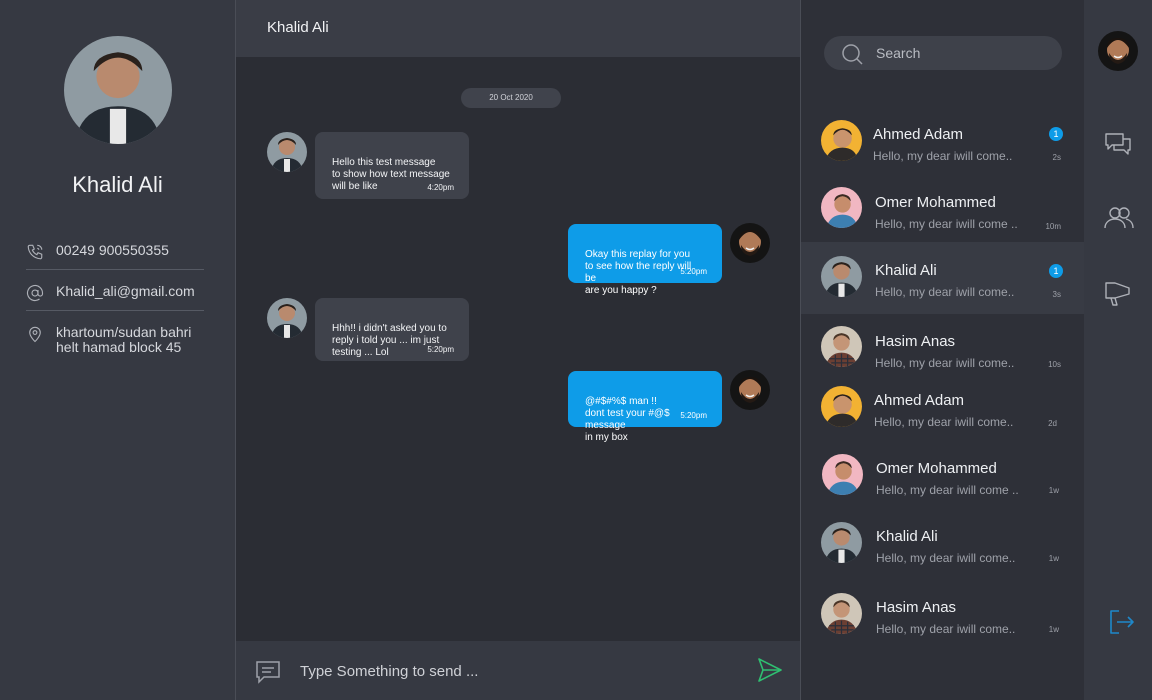 Image resolution: width=1152 pixels, height=700 pixels. What do you see at coordinates (1122, 624) in the screenshot?
I see `logout-icon` at bounding box center [1122, 624].